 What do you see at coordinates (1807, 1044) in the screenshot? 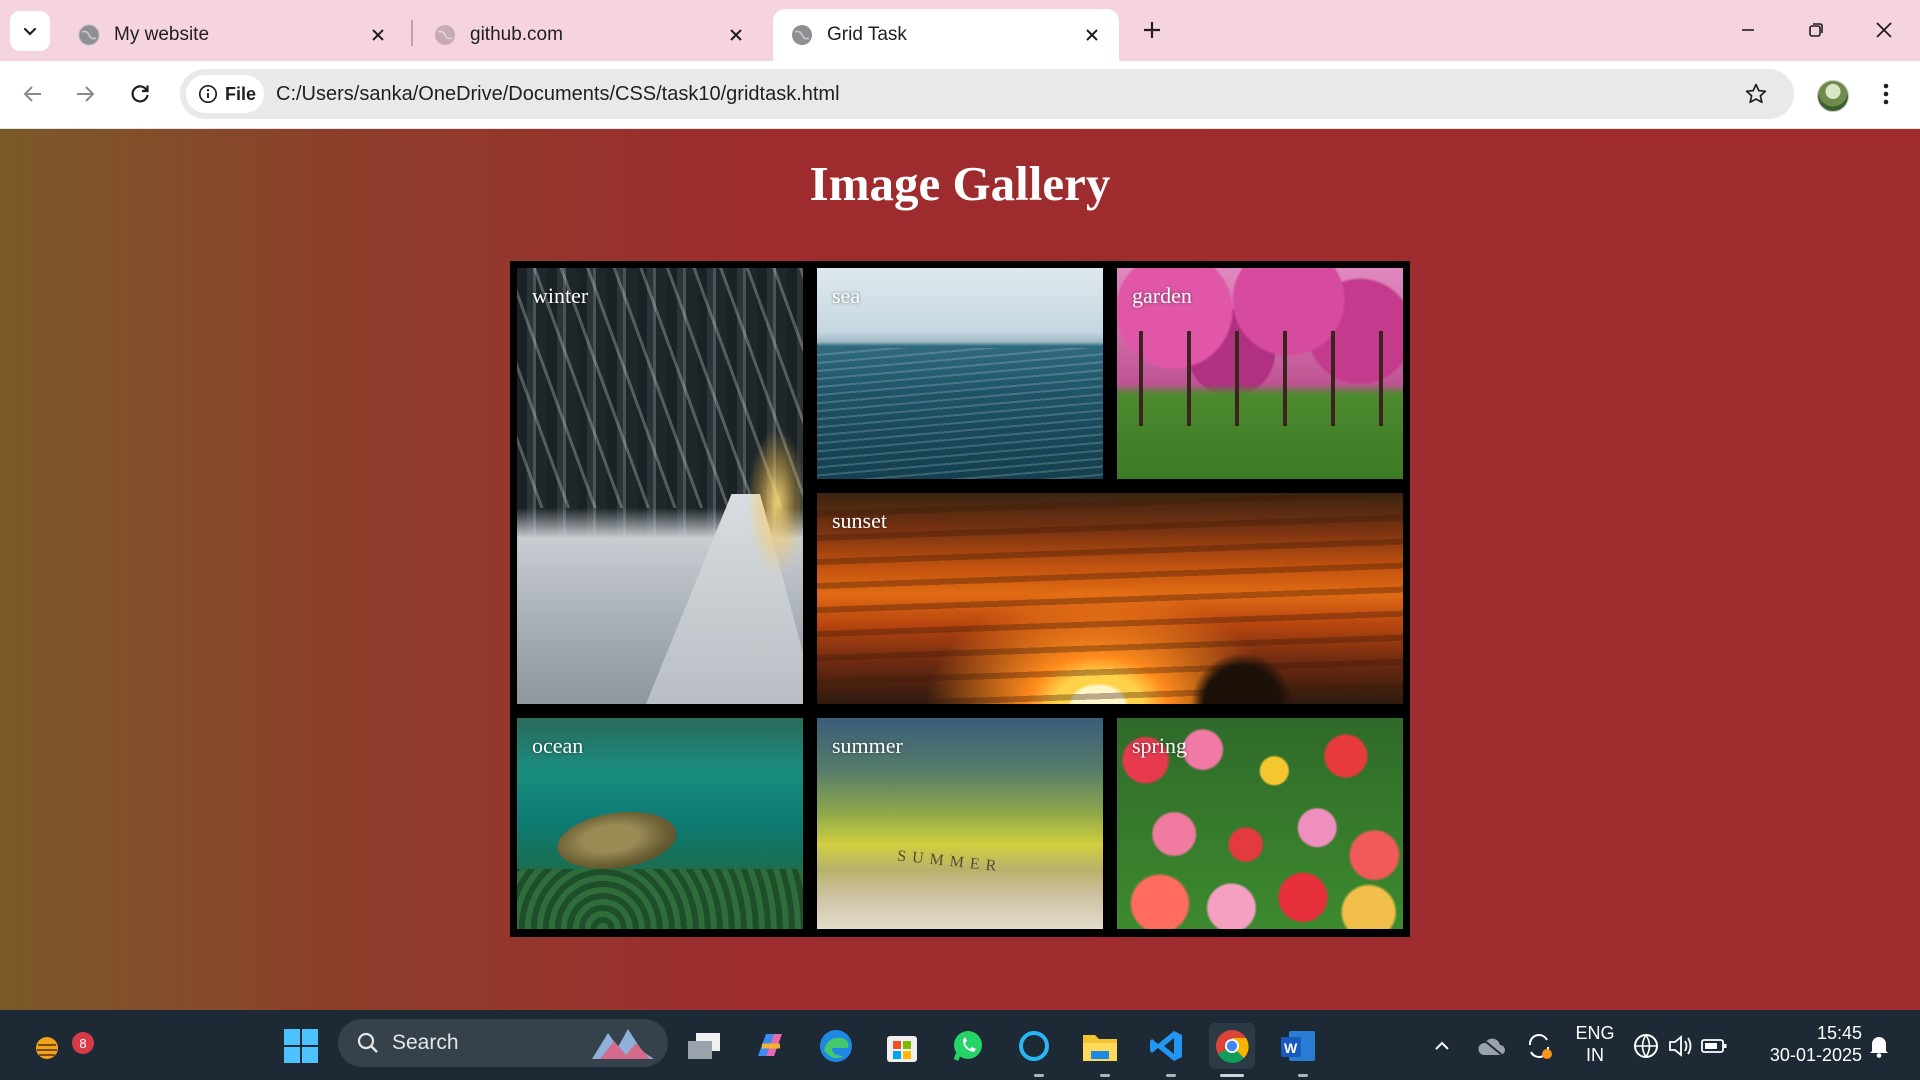
I see `clock: 15:45 30-01-2025` at bounding box center [1807, 1044].